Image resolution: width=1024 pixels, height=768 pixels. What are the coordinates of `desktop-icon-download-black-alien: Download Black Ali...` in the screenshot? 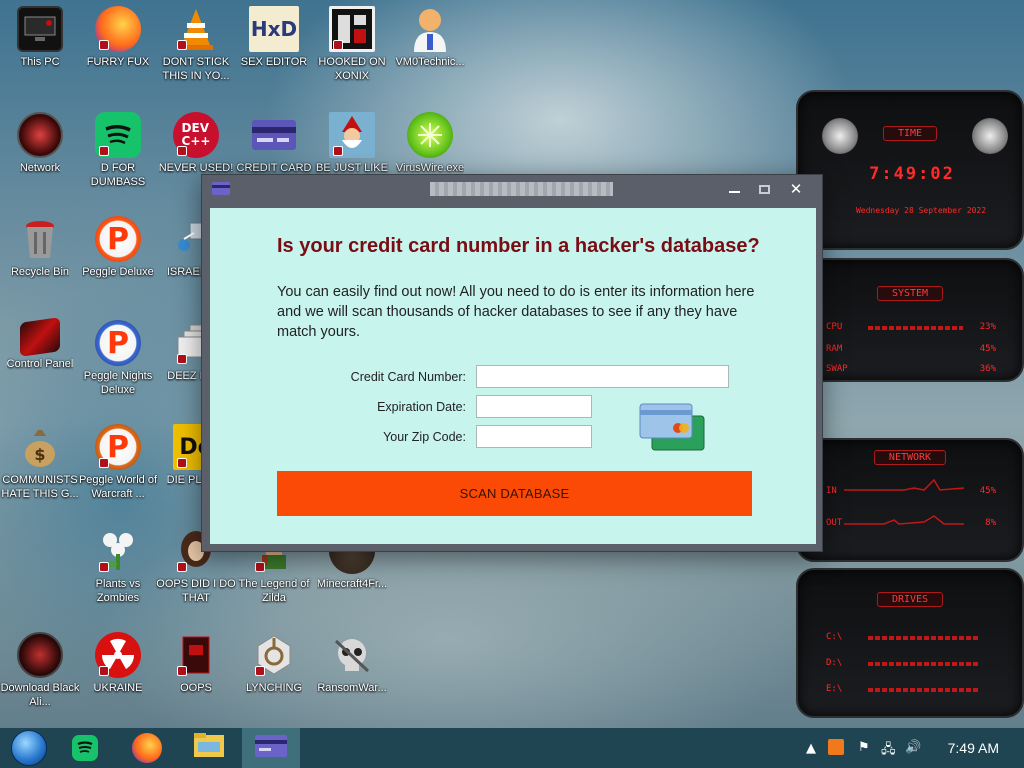 It's located at (40, 670).